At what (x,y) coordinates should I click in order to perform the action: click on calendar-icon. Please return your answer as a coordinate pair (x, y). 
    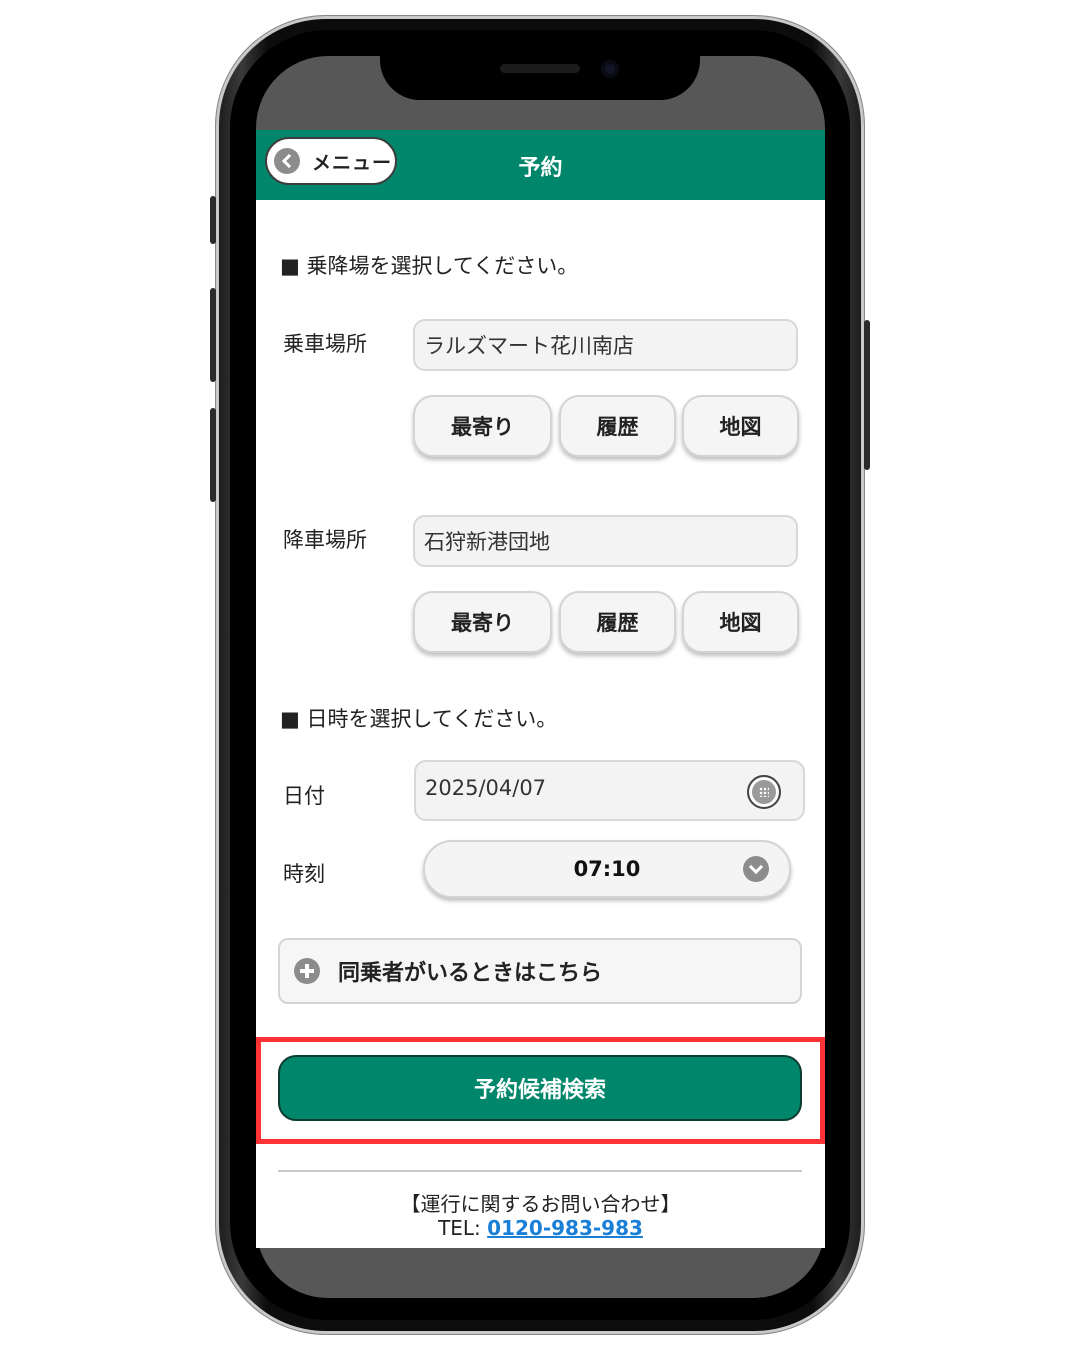
    Looking at the image, I should click on (764, 792).